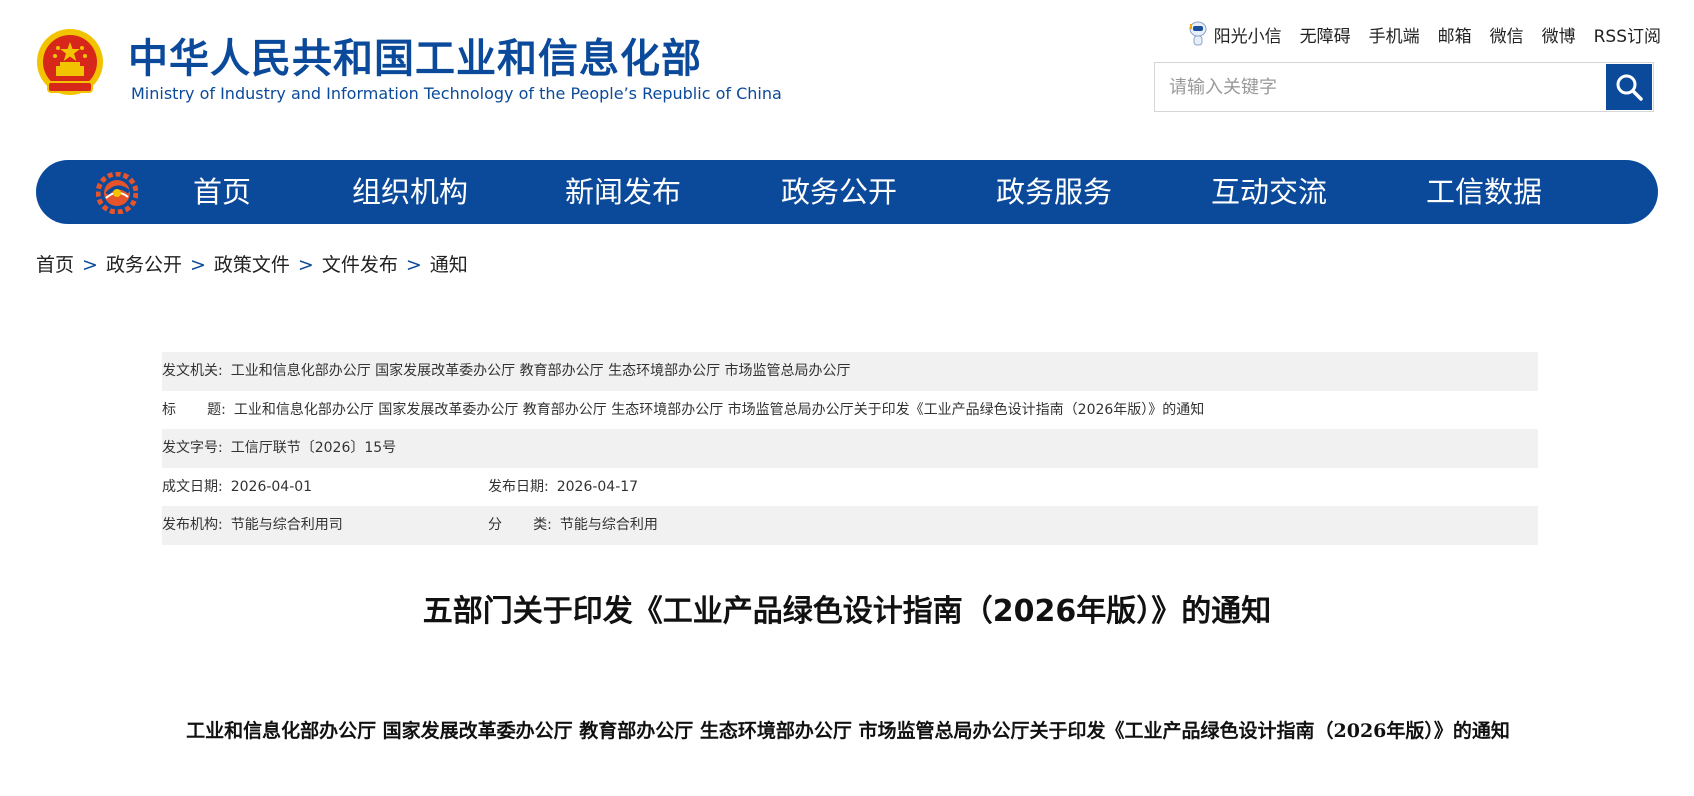 The image size is (1694, 796). I want to click on meta-label-publisher: 发布机构:, so click(192, 525).